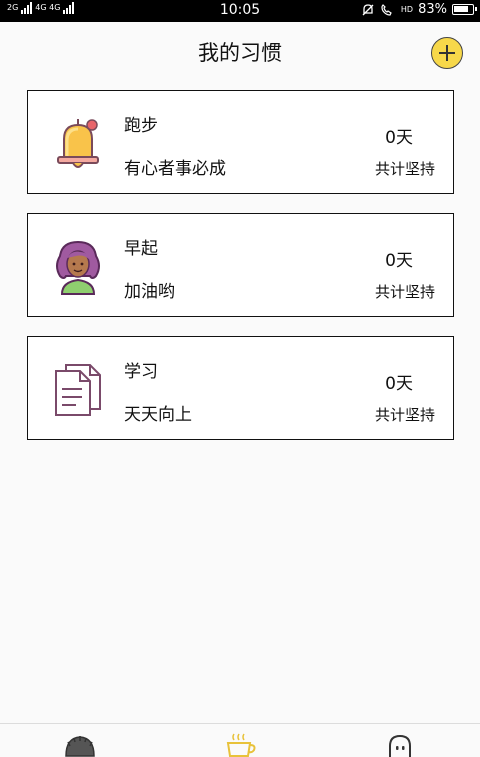  Describe the element at coordinates (141, 249) in the screenshot. I see `habit-name: 早起` at that location.